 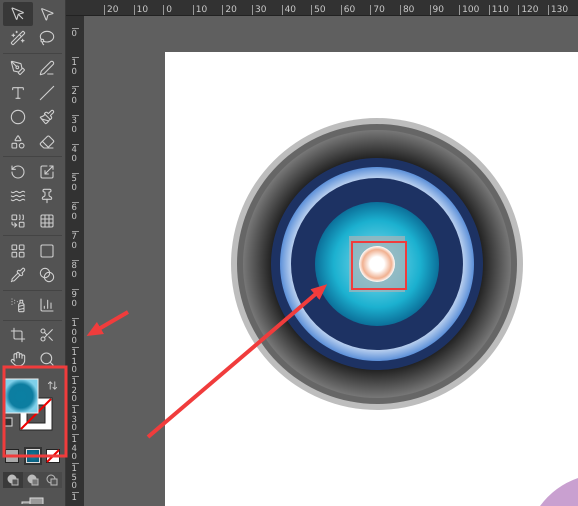 I want to click on draw-behind-icon, so click(x=32, y=480).